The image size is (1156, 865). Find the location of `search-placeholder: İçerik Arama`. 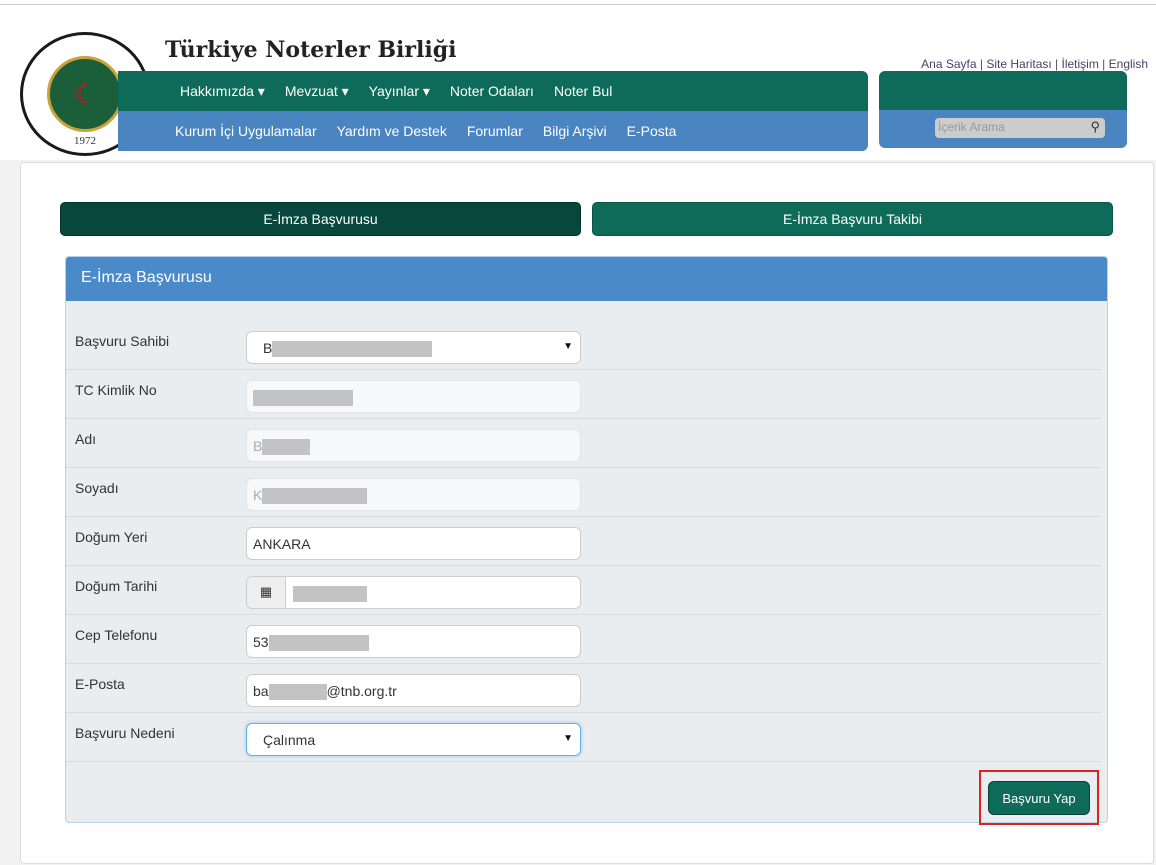

search-placeholder: İçerik Arama is located at coordinates (971, 127).